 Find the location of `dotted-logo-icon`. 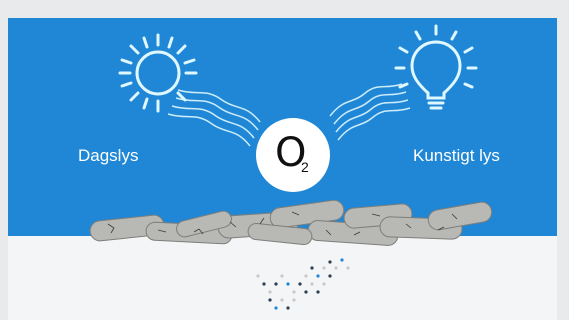

dotted-logo-icon is located at coordinates (303, 284).